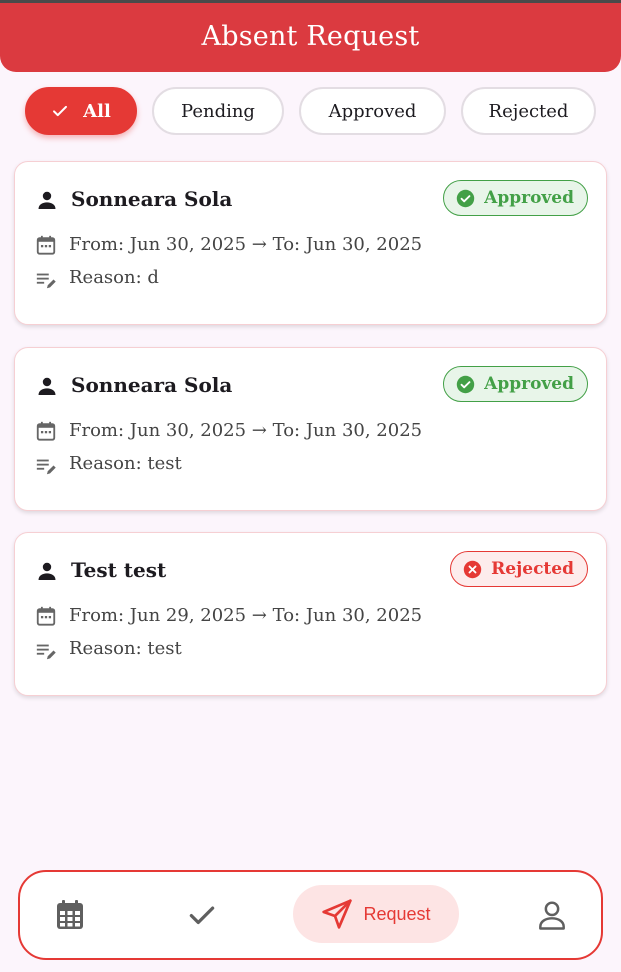 This screenshot has height=972, width=621. I want to click on filter-chip-all: All, so click(81, 111).